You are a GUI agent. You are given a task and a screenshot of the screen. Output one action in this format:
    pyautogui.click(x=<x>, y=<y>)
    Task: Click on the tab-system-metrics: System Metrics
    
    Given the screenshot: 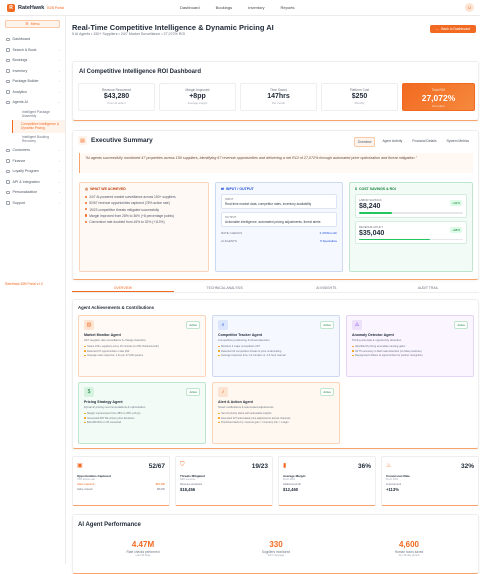 What is the action you would take?
    pyautogui.click(x=457, y=142)
    